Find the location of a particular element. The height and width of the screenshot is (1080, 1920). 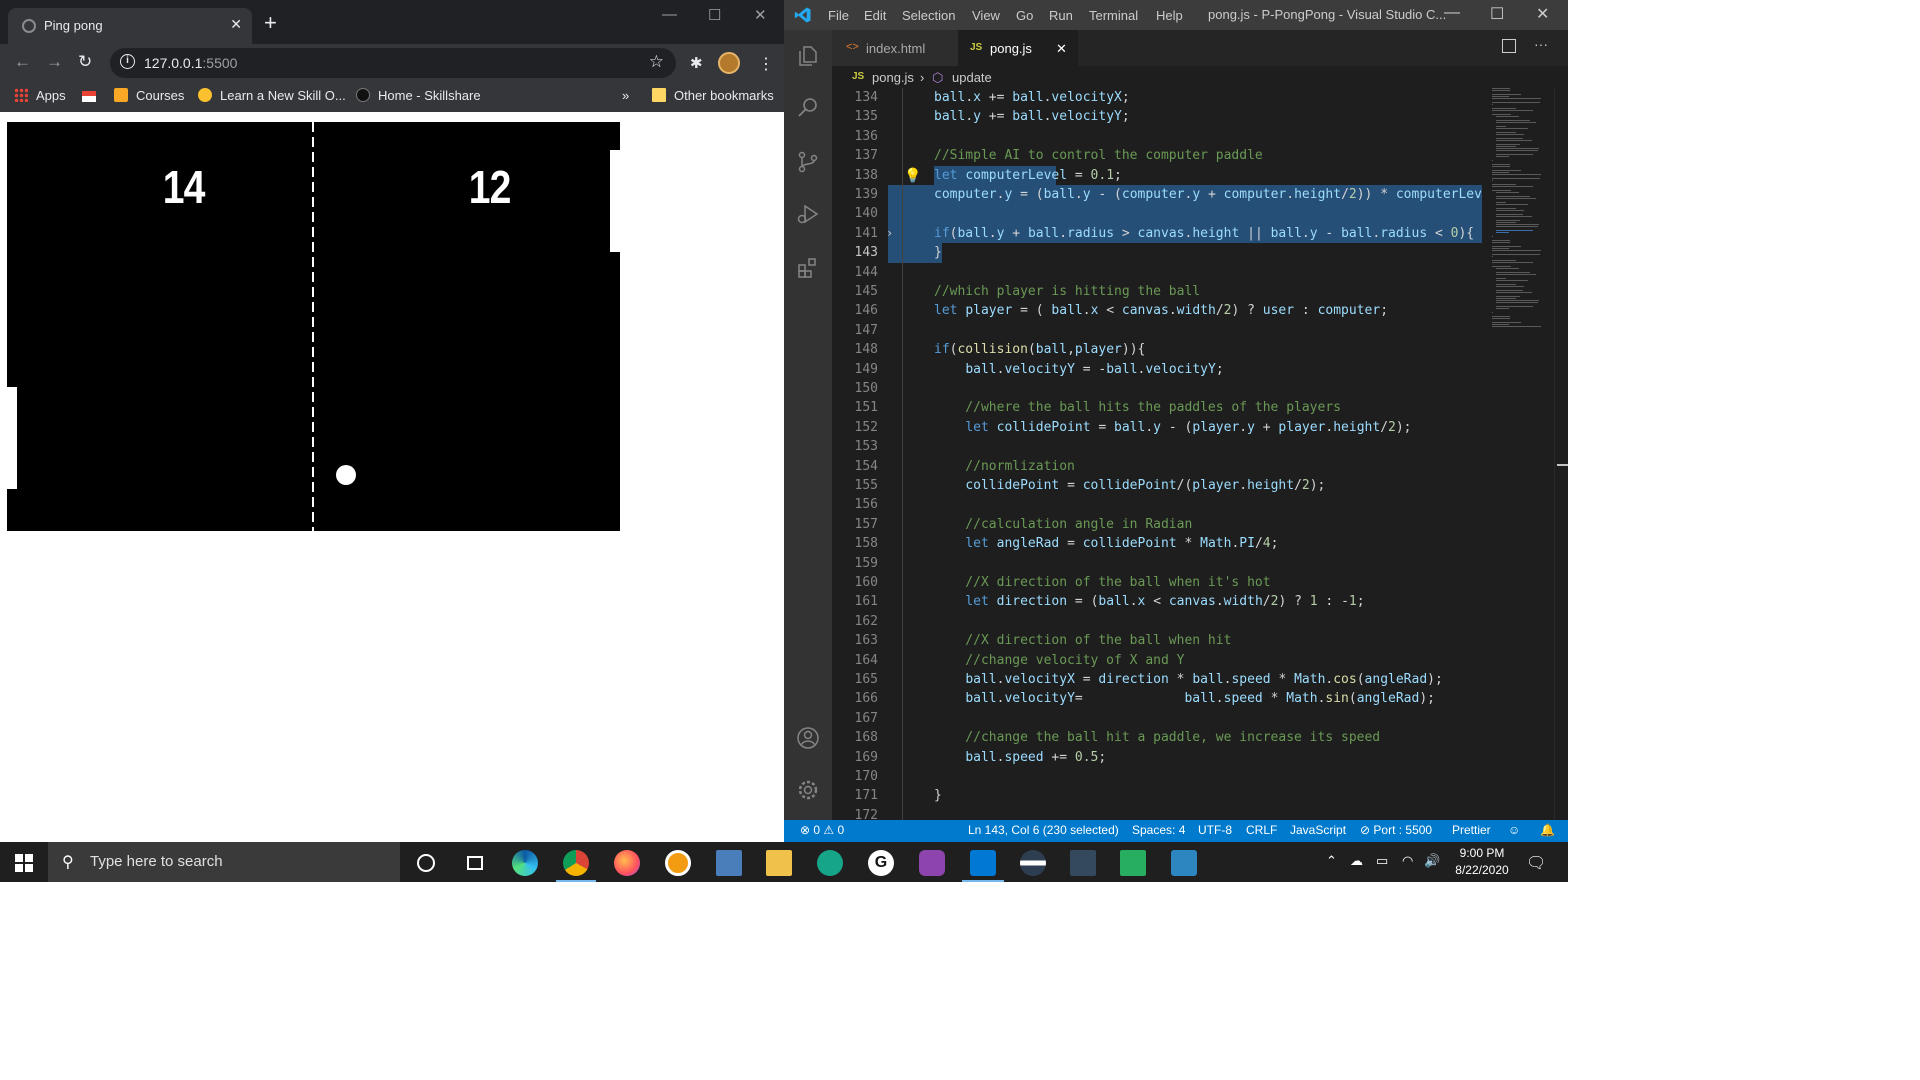

windows-start-icon is located at coordinates (24, 863).